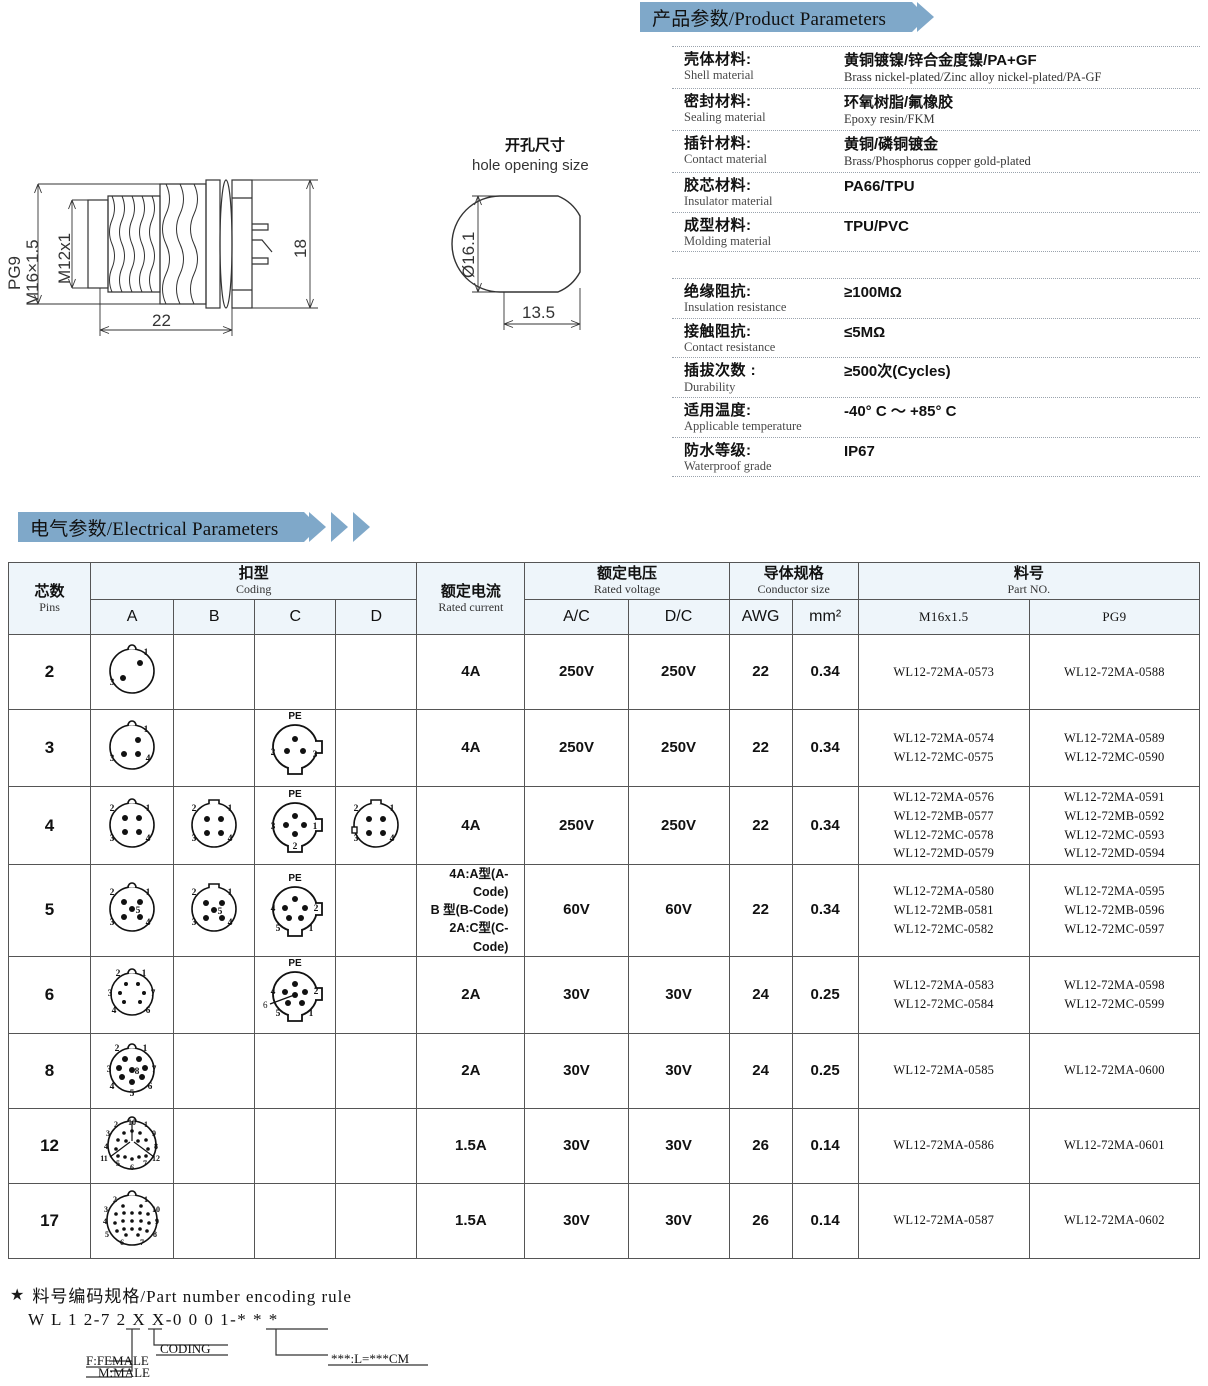 Image resolution: width=1208 pixels, height=1386 pixels. What do you see at coordinates (944, 738) in the screenshot?
I see `part-number: WL12-72MA-0574` at bounding box center [944, 738].